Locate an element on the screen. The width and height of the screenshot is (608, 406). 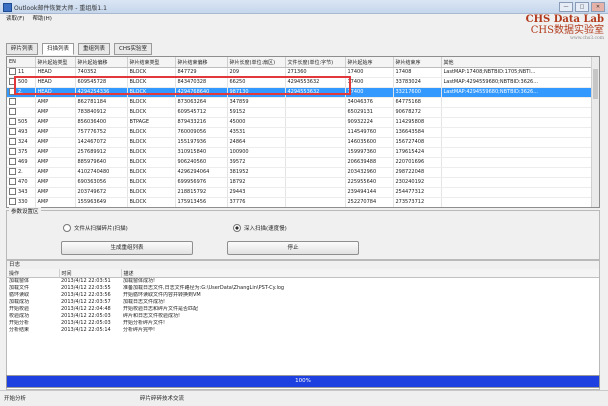
table-cell: 324 is located at coordinates (21, 142).